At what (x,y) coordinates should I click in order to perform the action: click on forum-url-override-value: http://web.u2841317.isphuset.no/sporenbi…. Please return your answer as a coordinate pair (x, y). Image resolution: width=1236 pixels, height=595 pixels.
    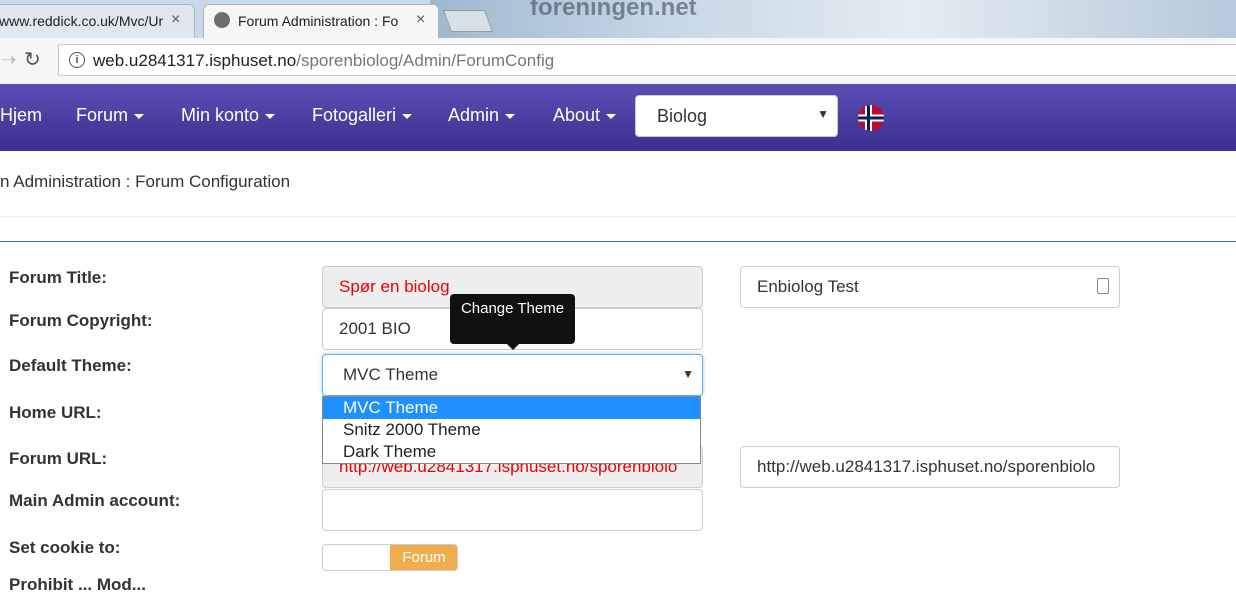
    Looking at the image, I should click on (926, 466).